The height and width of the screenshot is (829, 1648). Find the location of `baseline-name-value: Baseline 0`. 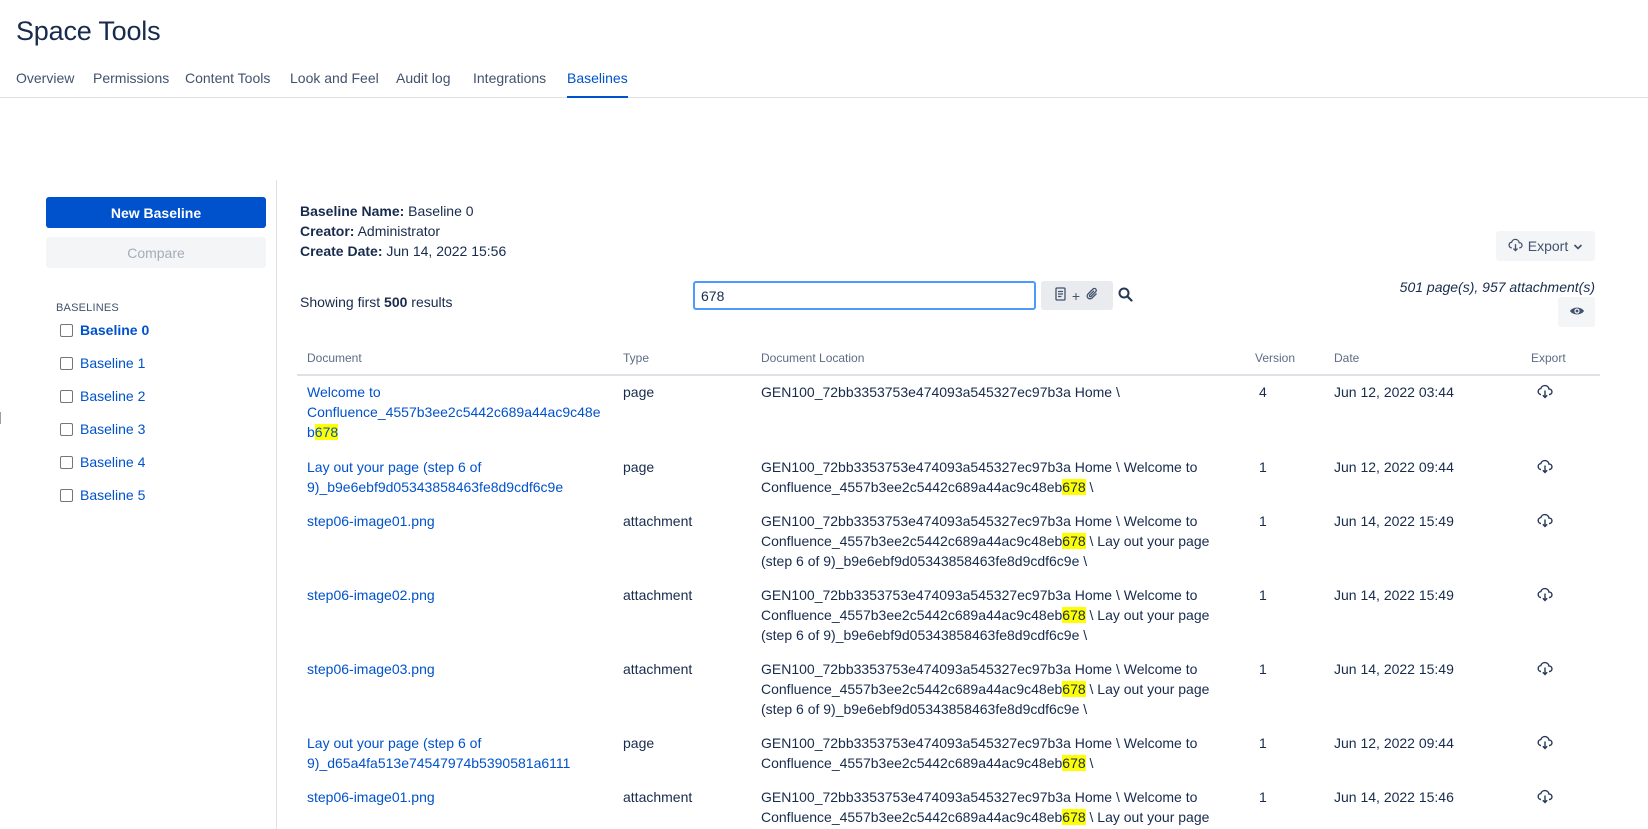

baseline-name-value: Baseline 0 is located at coordinates (441, 211).